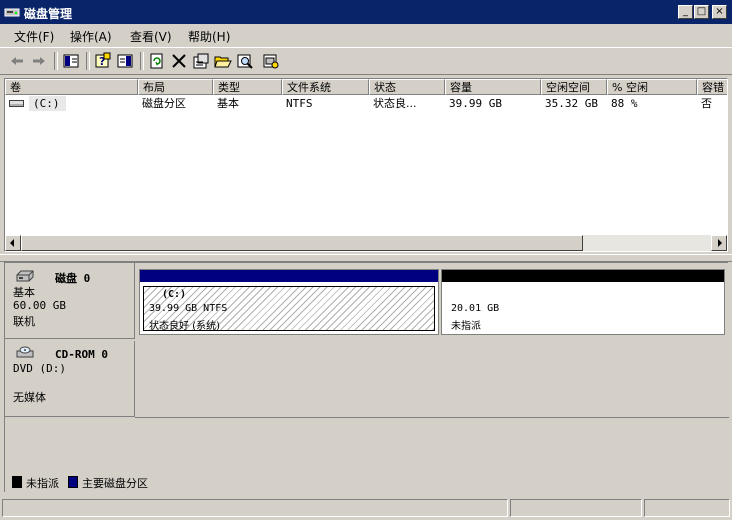  Describe the element at coordinates (247, 87) in the screenshot. I see `column-type: 类型` at that location.